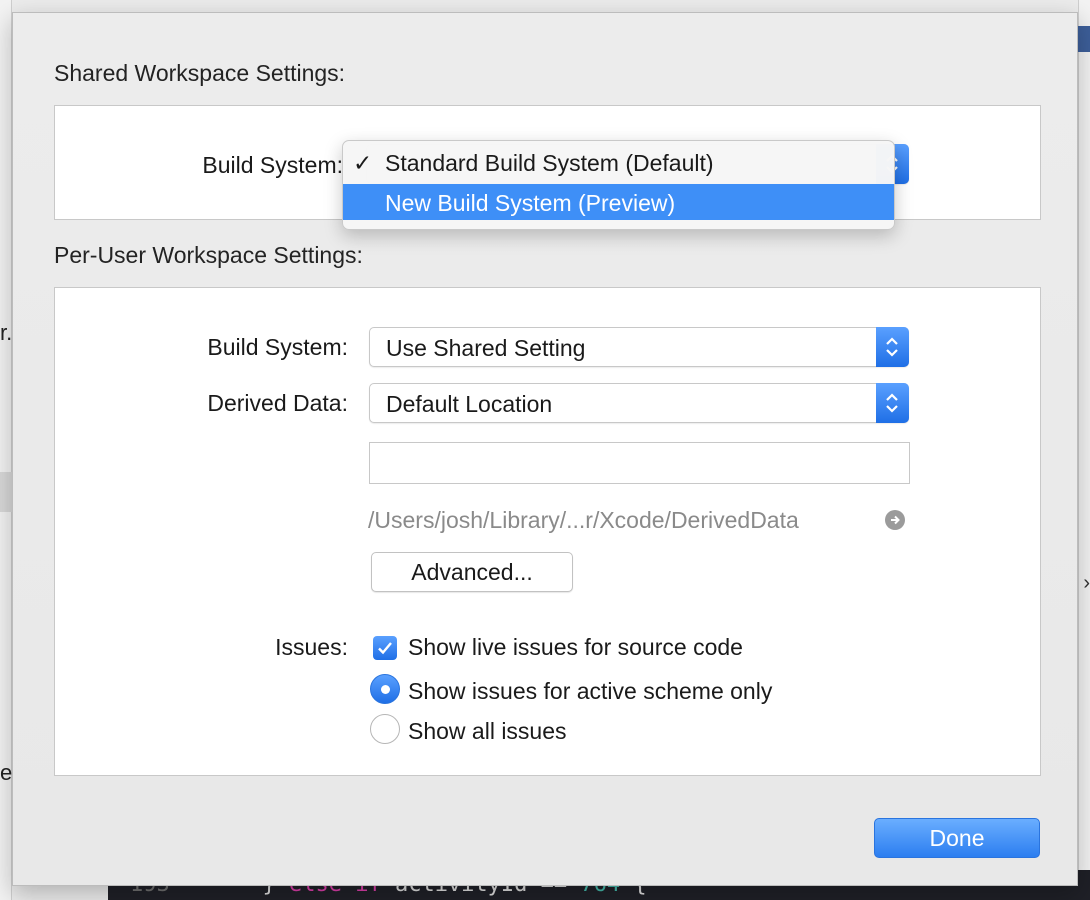 The image size is (1090, 900). Describe the element at coordinates (530, 203) in the screenshot. I see `menu-item-label: New Build System (Preview)` at that location.